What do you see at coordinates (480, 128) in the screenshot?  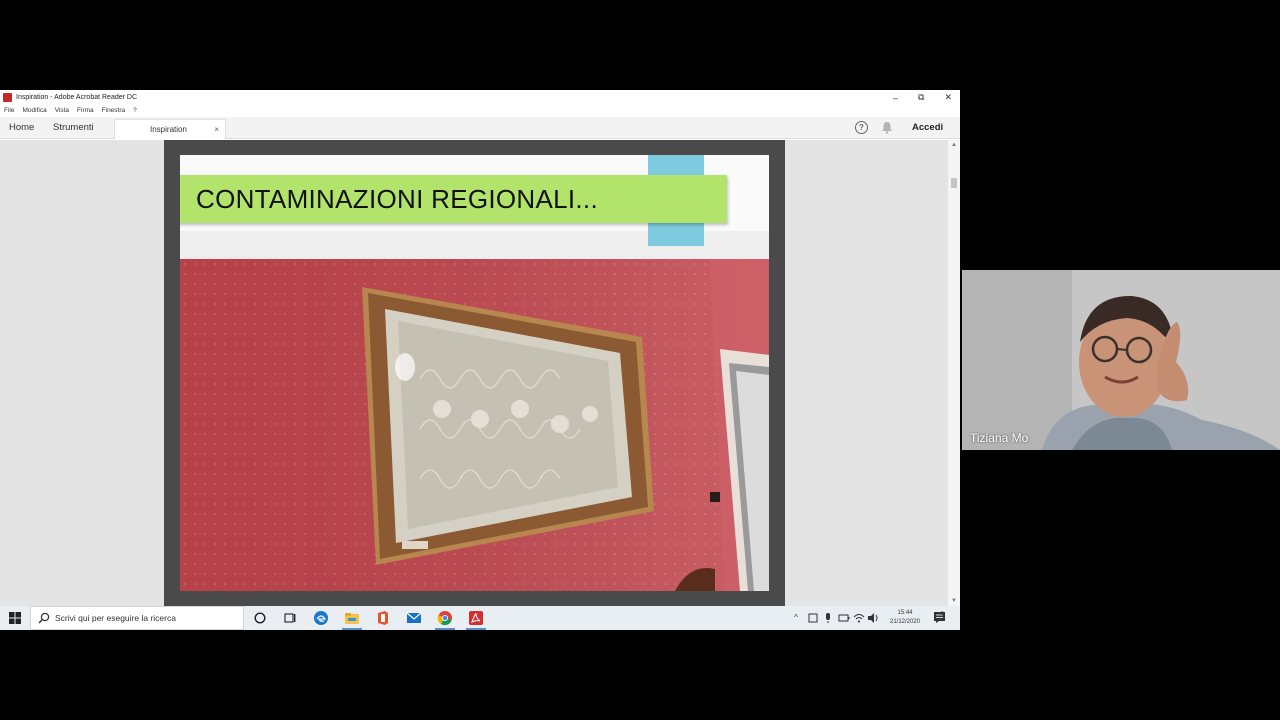 I see `tab-bar: Home Strumenti Inspiration × ? Accedi` at bounding box center [480, 128].